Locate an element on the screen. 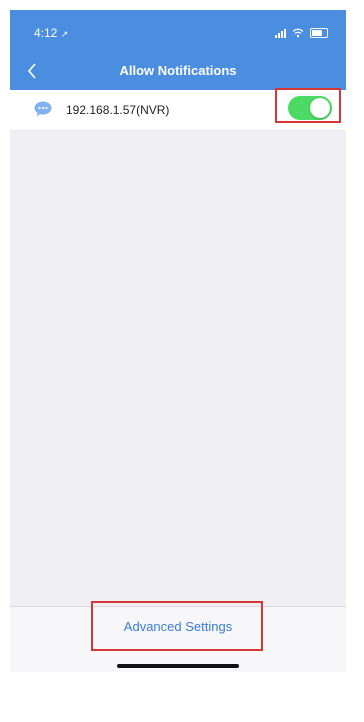 This screenshot has width=364, height=722. device-label: 192.168.1.57(NVR) is located at coordinates (118, 110).